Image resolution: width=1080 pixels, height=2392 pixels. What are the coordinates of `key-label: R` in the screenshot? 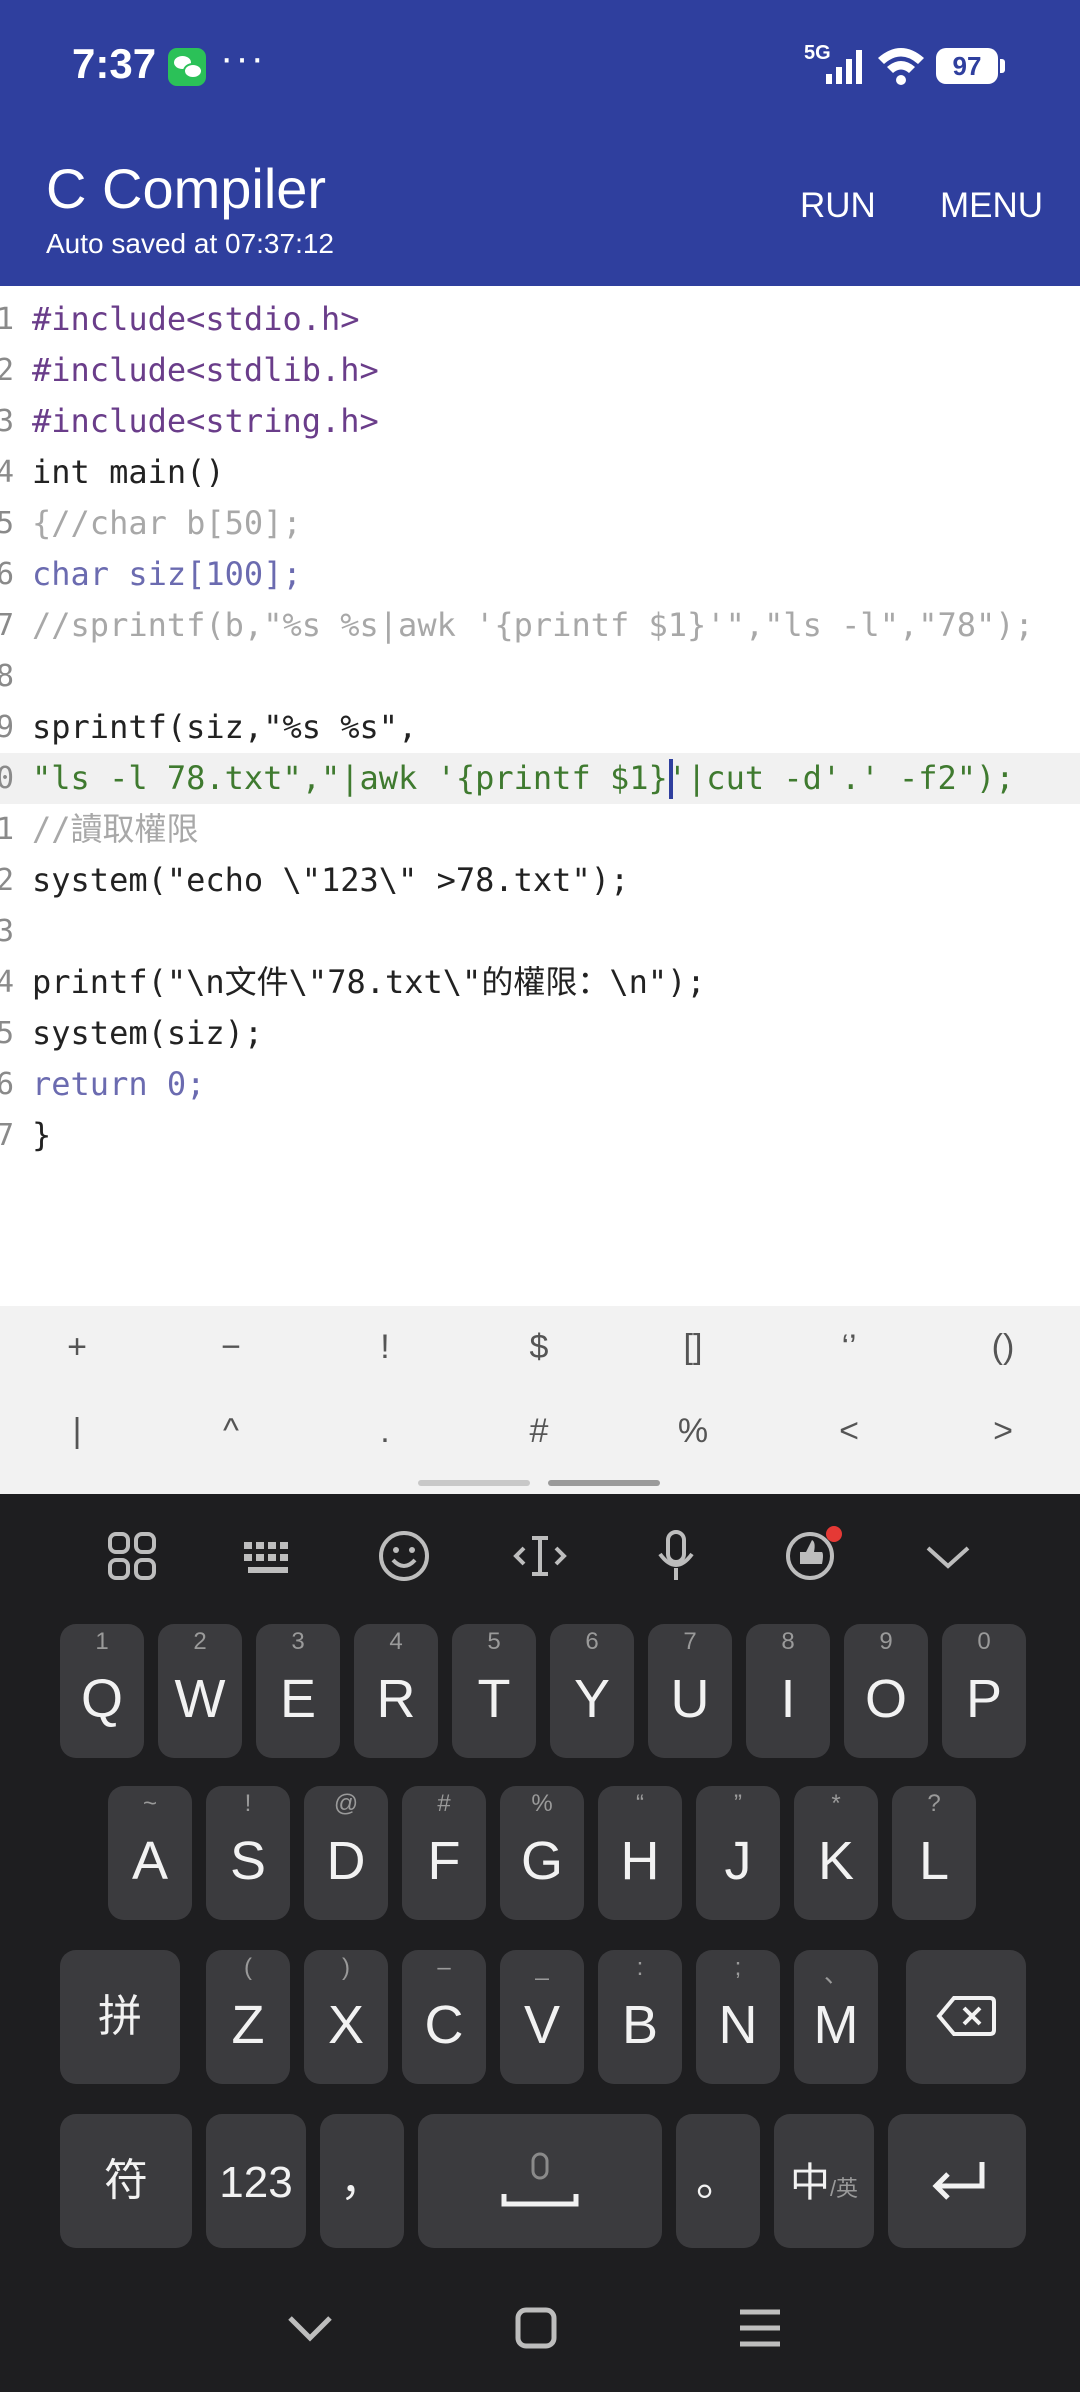 It's located at (396, 1699).